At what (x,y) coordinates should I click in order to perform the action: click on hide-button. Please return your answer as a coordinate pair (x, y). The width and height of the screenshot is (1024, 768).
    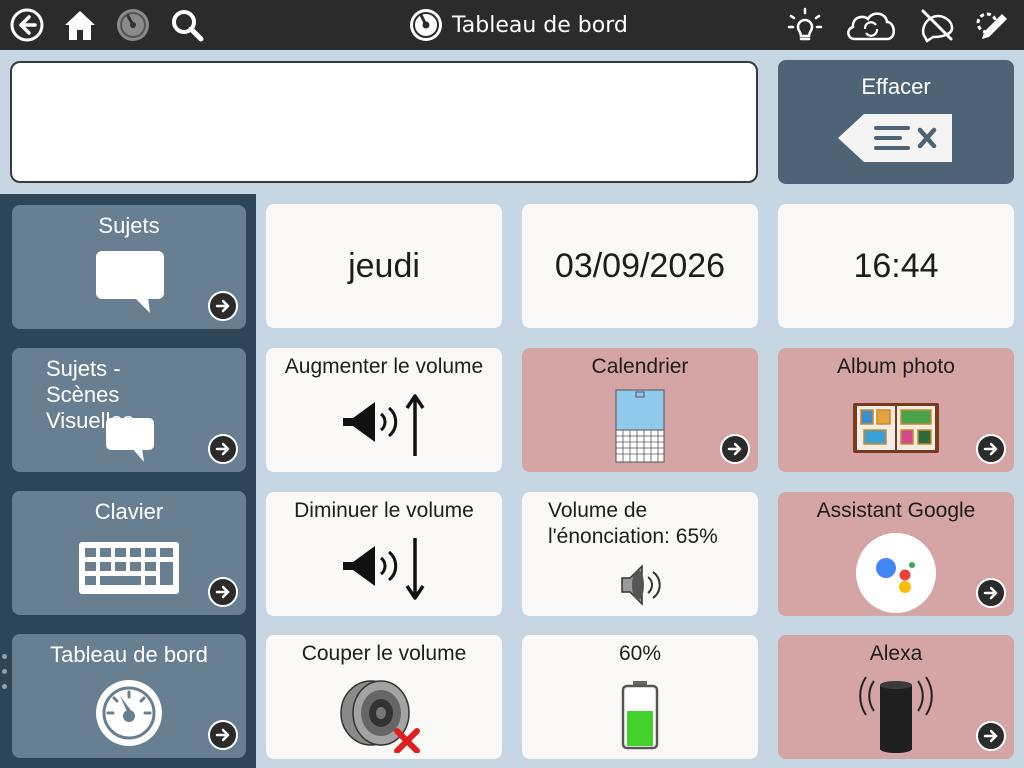
    Looking at the image, I should click on (937, 25).